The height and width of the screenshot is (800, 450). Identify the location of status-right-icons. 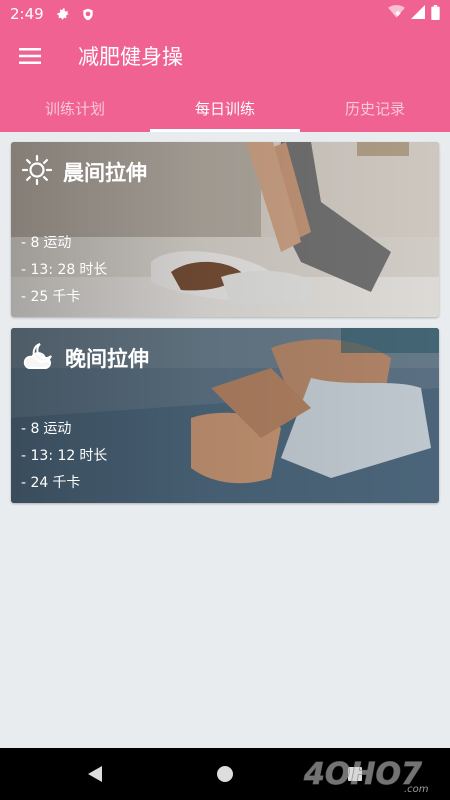
(414, 14).